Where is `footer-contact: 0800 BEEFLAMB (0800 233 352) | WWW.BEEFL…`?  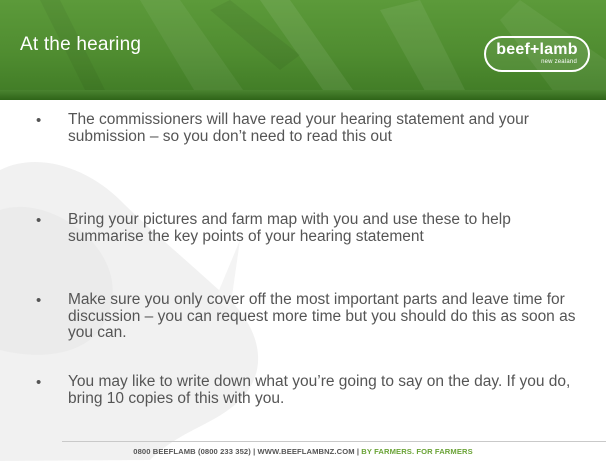
footer-contact: 0800 BEEFLAMB (0800 233 352) | WWW.BEEFL… is located at coordinates (246, 451).